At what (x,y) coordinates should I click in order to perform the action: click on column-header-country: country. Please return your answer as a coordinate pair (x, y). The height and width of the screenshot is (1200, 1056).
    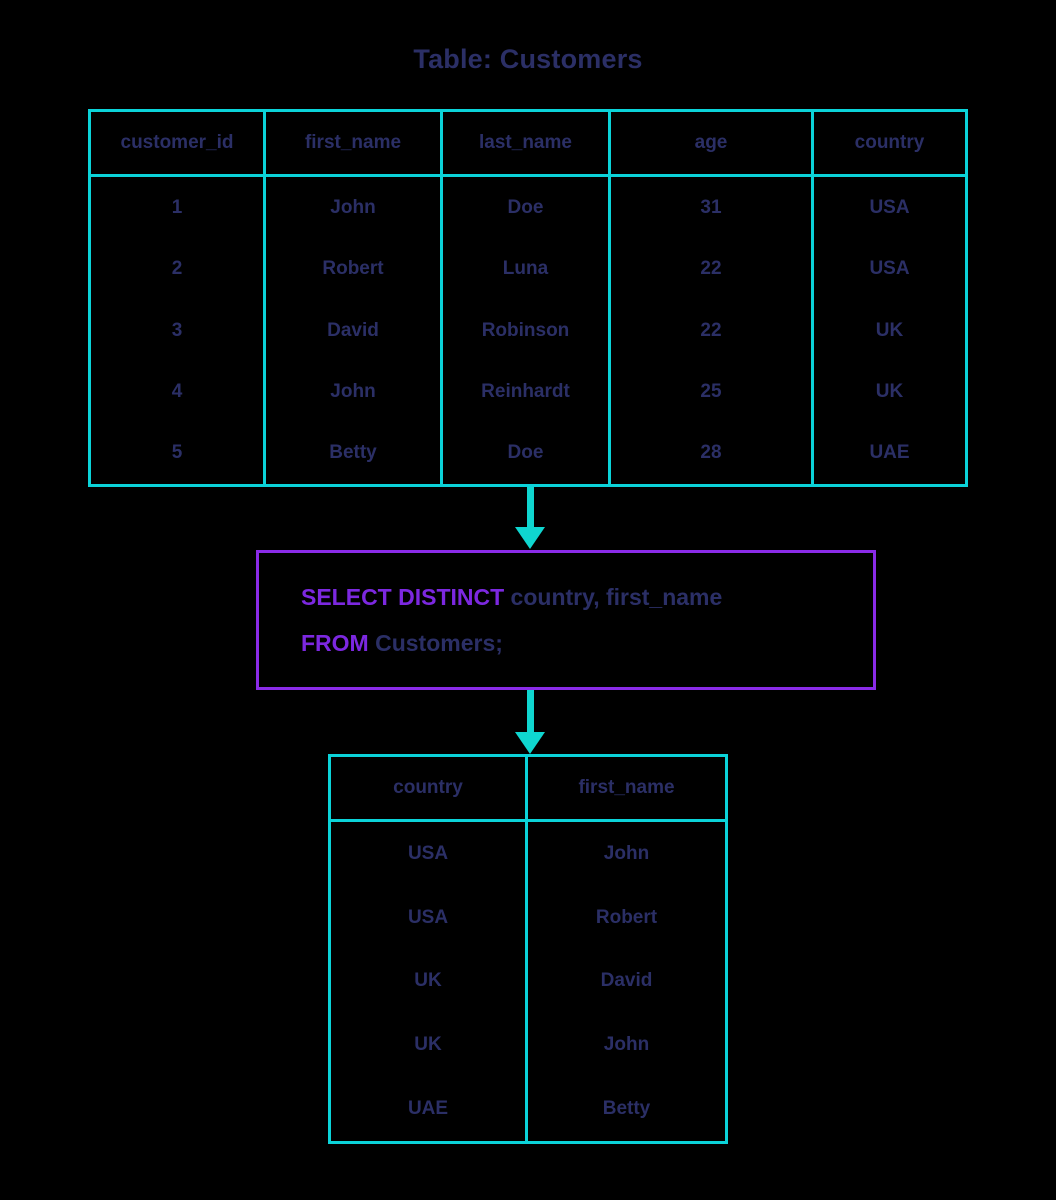
    Looking at the image, I should click on (889, 142).